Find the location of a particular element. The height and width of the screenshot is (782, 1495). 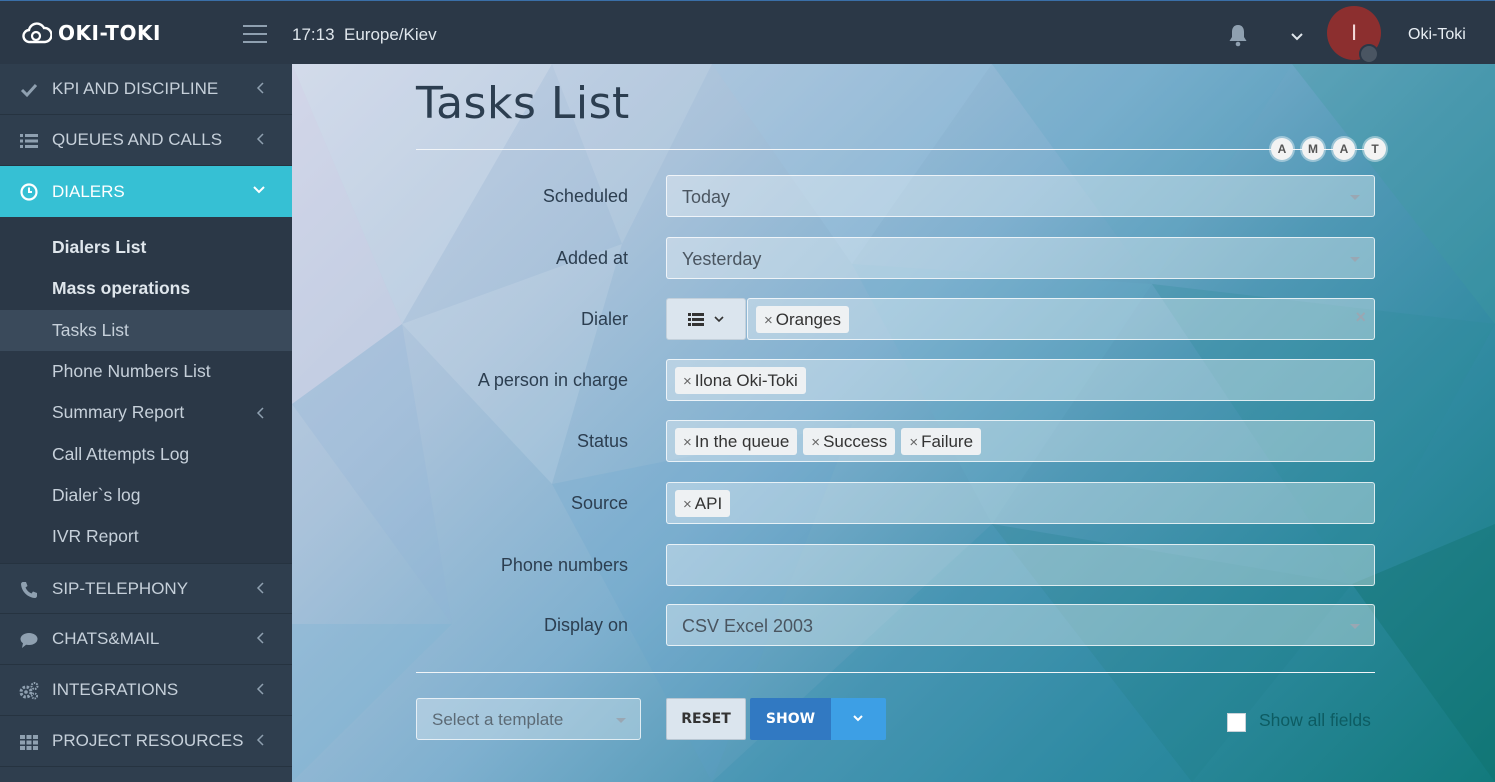

tag-label: Oranges is located at coordinates (808, 319).